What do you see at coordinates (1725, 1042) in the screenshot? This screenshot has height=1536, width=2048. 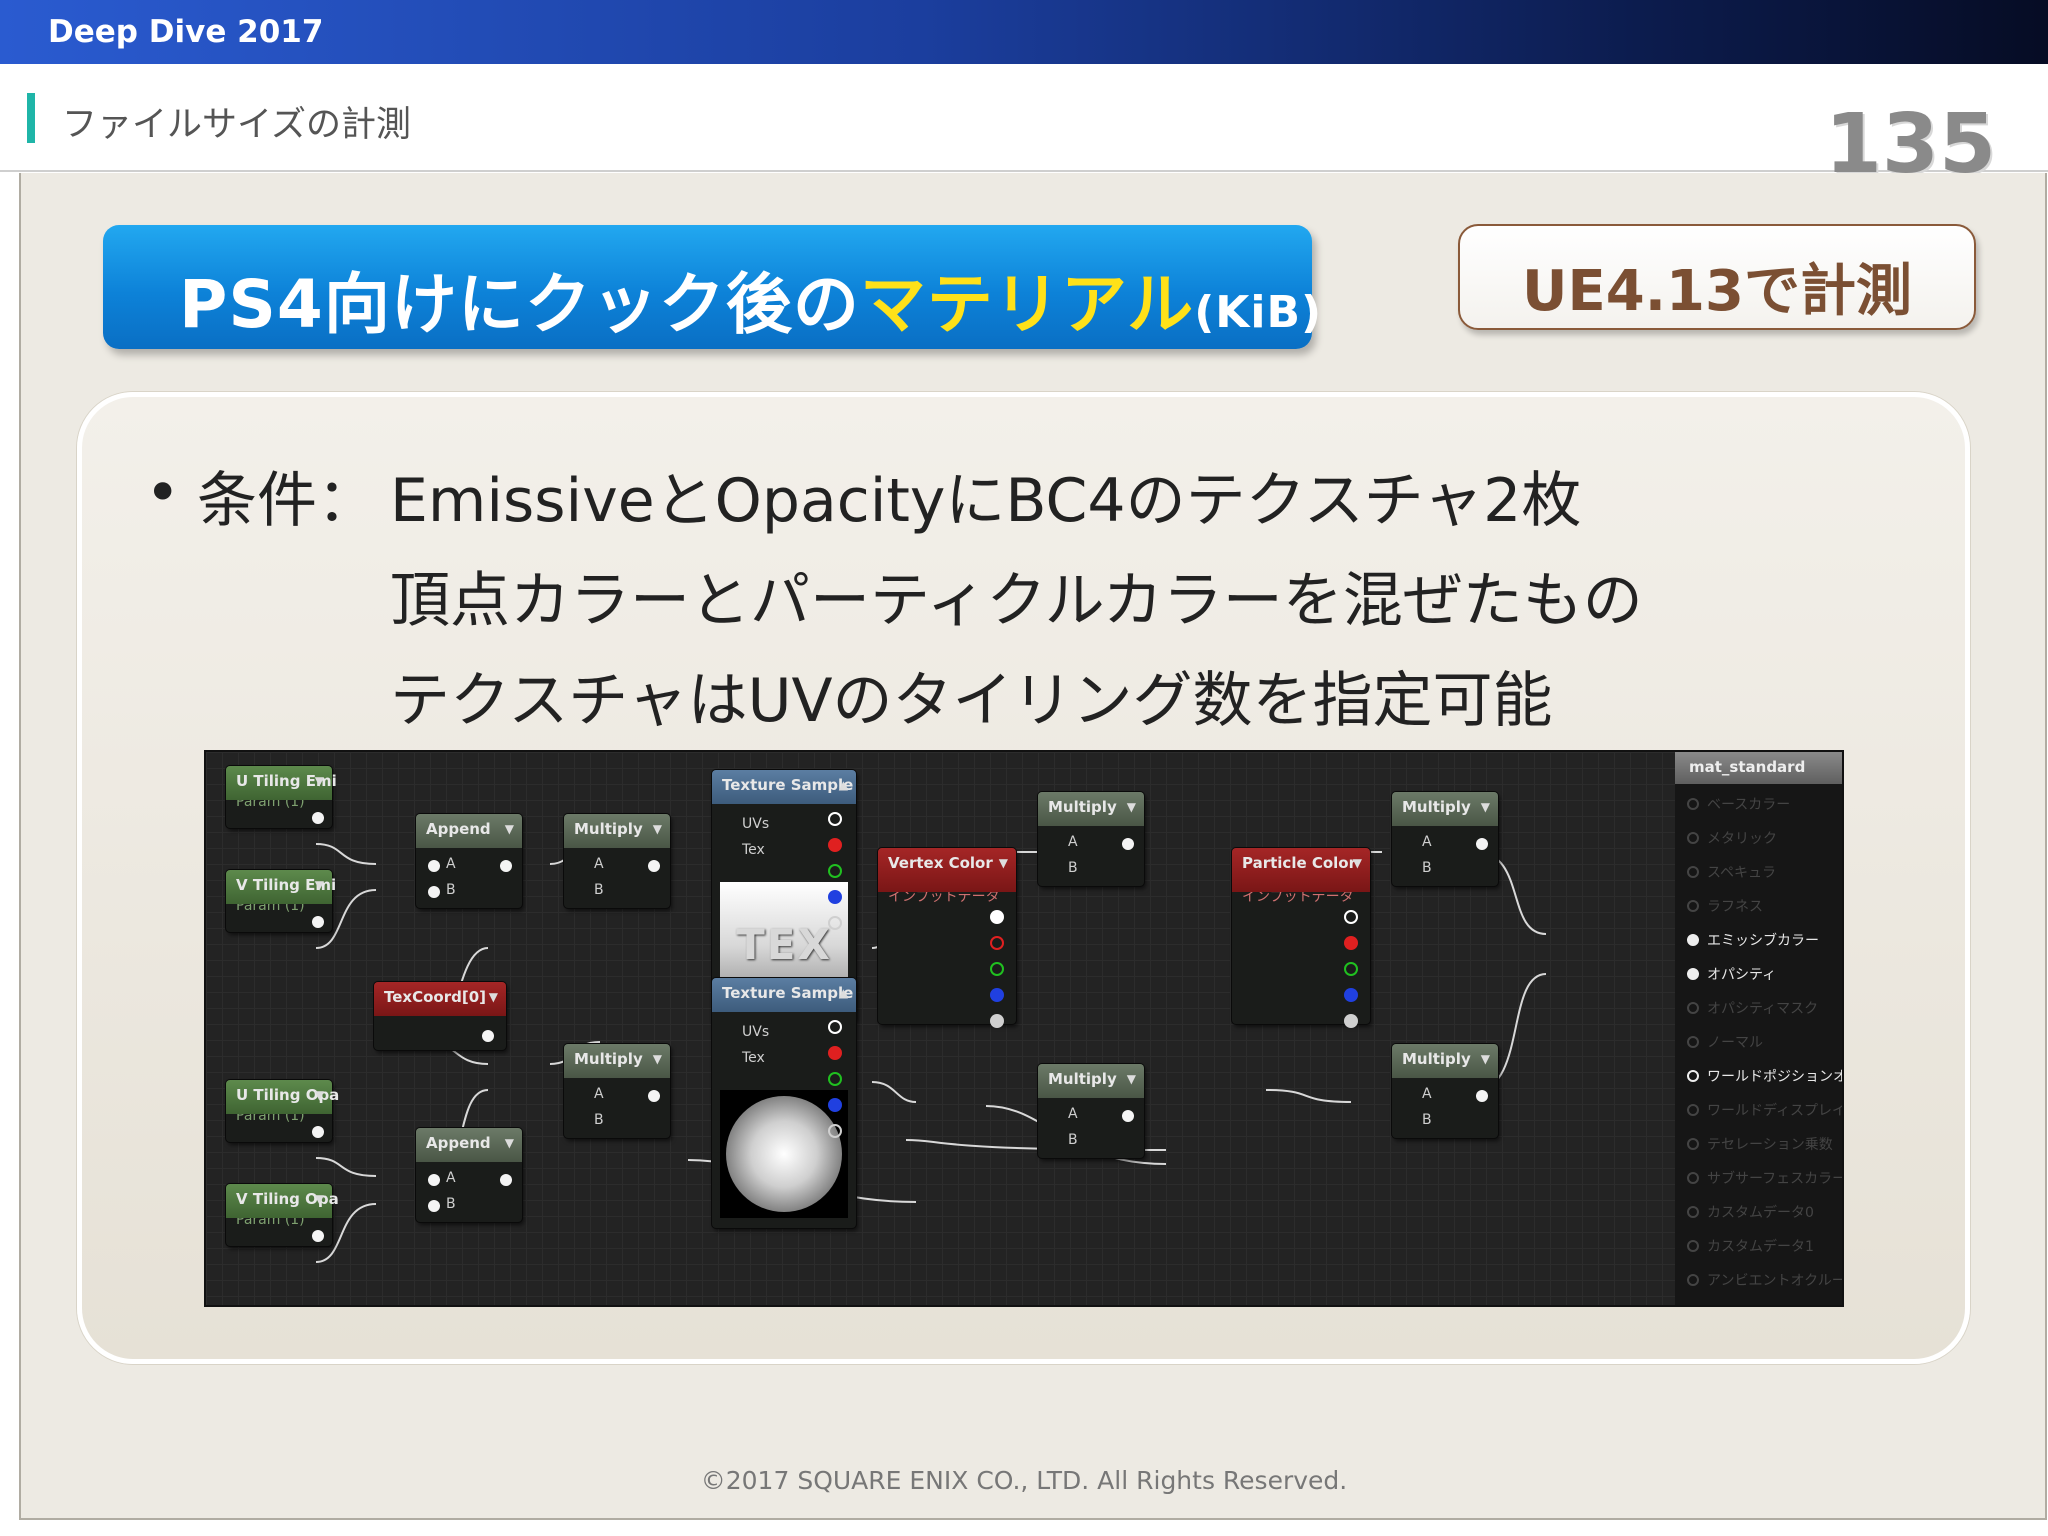 I see `material-input-row: ノーマル` at bounding box center [1725, 1042].